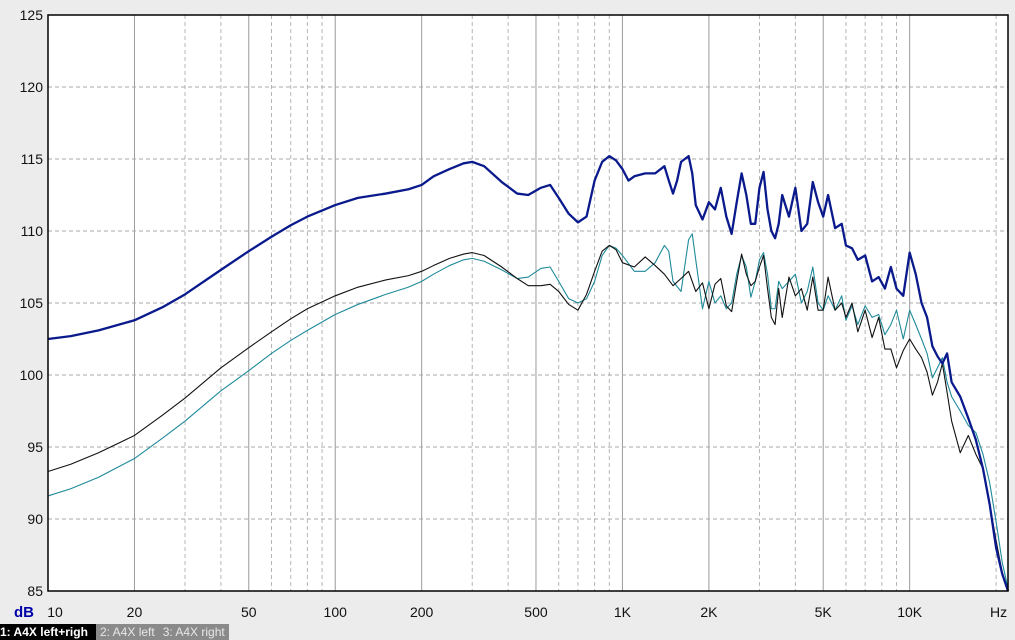 The width and height of the screenshot is (1015, 640). What do you see at coordinates (536, 612) in the screenshot?
I see `x-tick-label: 500` at bounding box center [536, 612].